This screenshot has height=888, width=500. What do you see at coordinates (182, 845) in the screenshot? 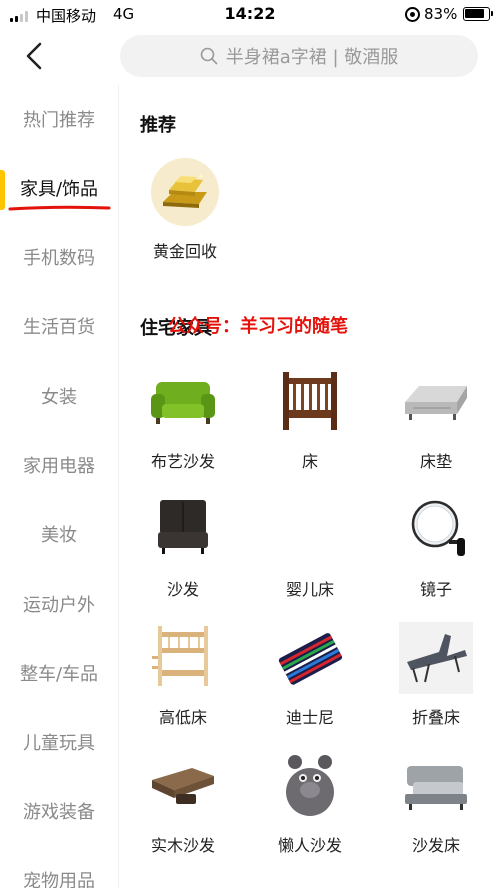
I see `category-label: 实木沙发` at bounding box center [182, 845].